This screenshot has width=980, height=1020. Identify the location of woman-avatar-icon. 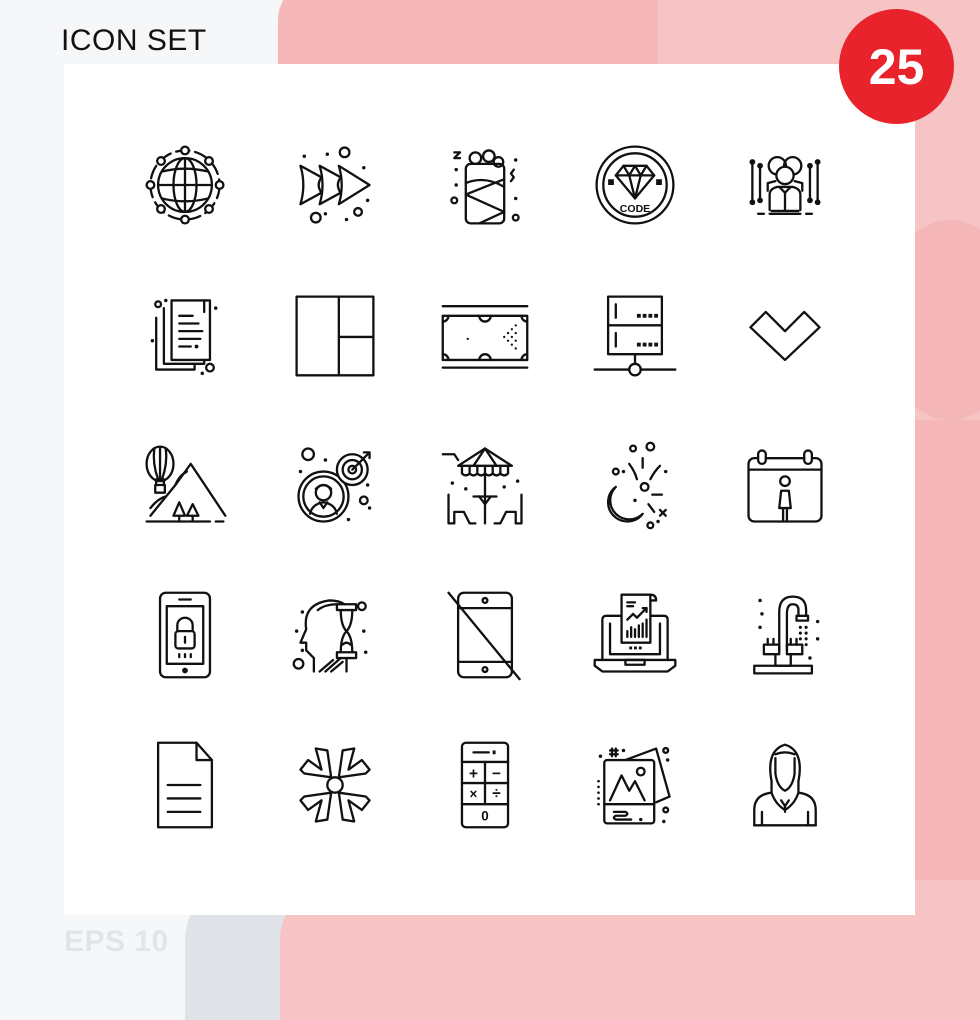
(785, 785).